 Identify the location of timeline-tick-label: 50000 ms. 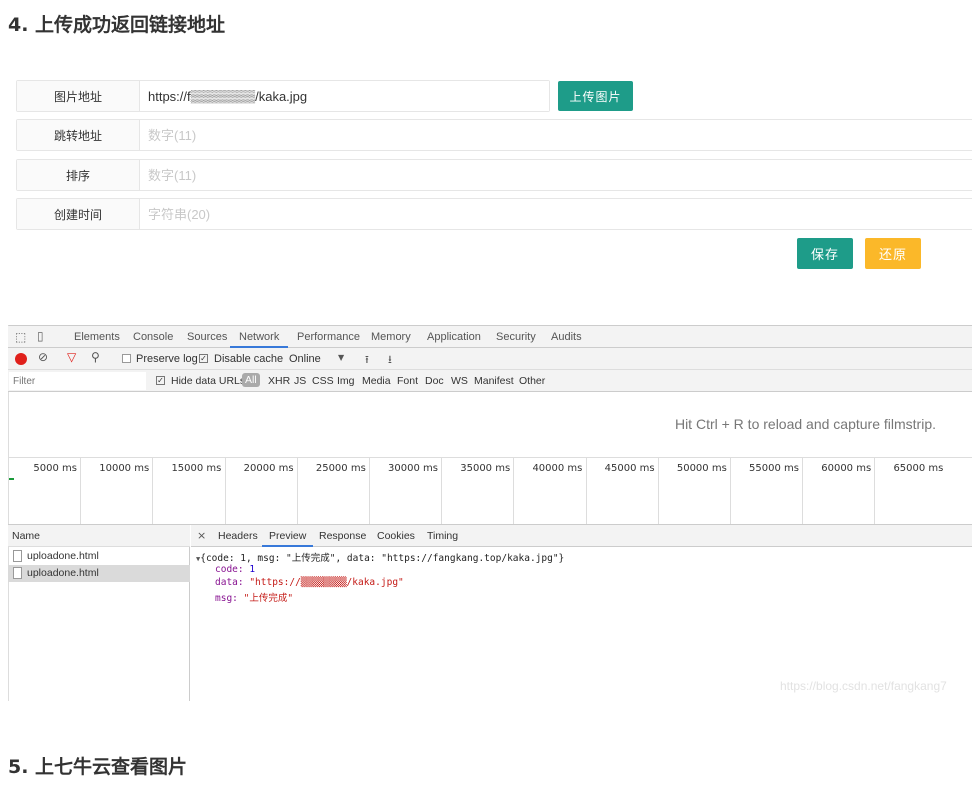
(701, 468).